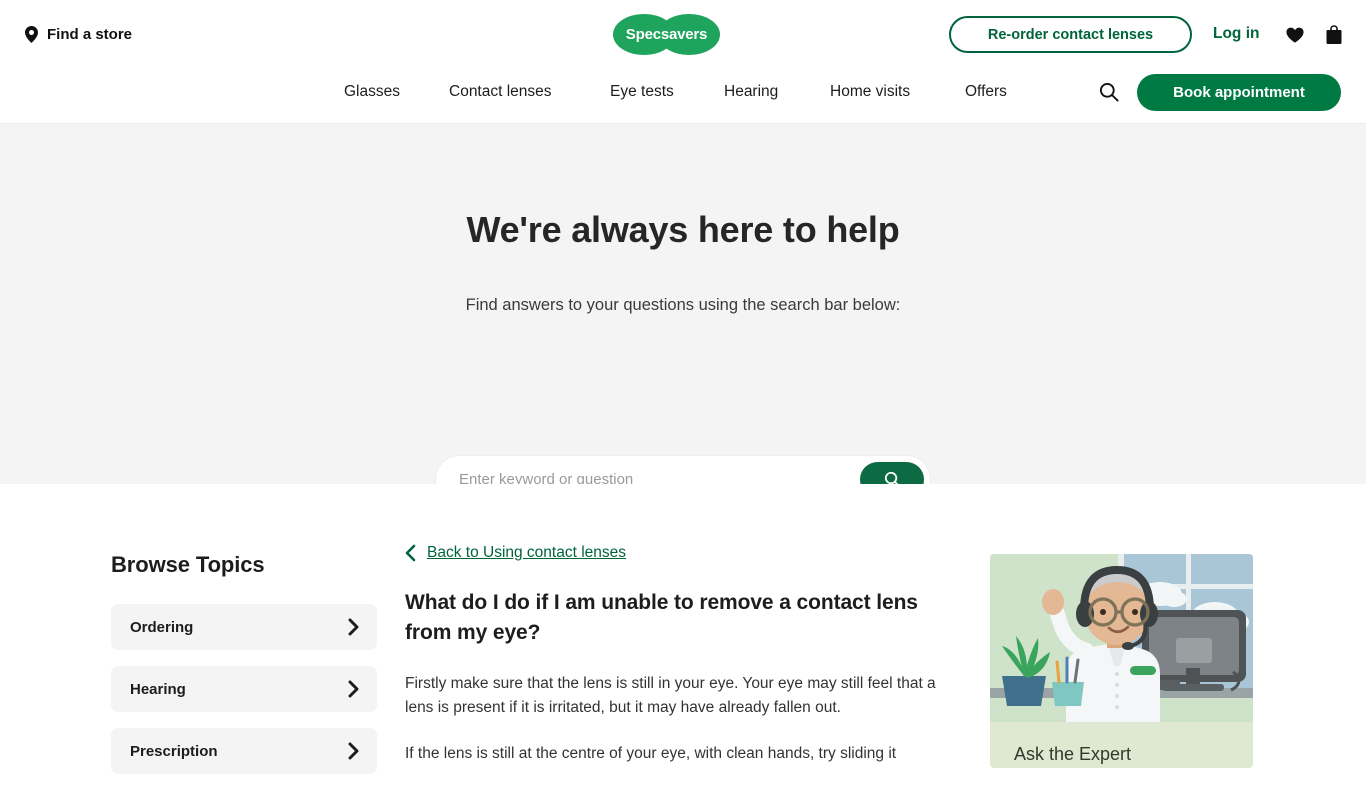  I want to click on find-a-store-label: Find a store, so click(90, 34).